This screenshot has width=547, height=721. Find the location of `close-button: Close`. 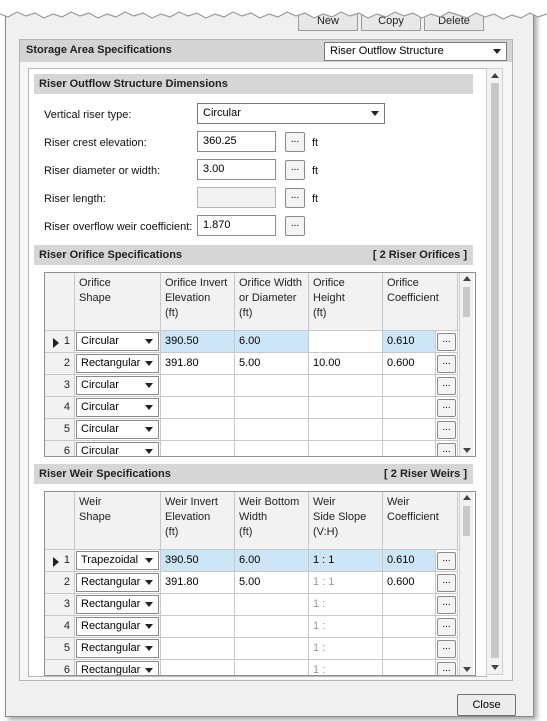

close-button: Close is located at coordinates (486, 705).